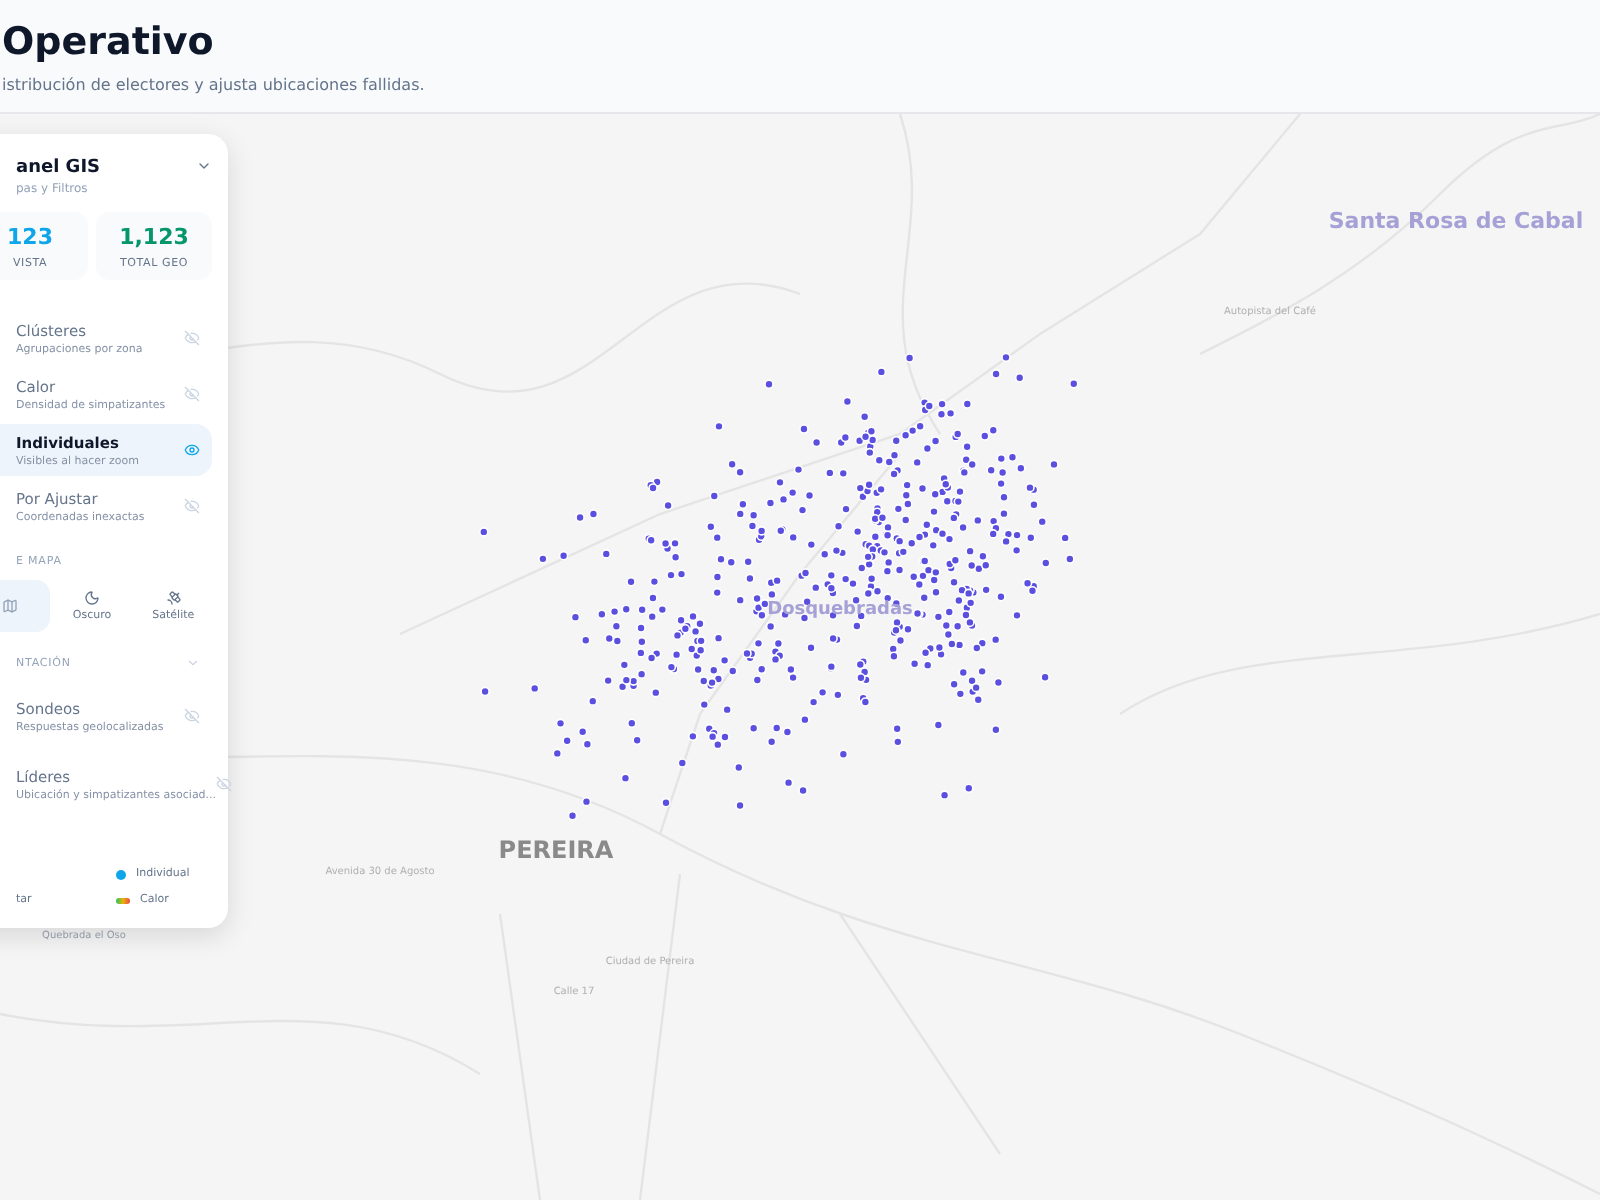 The height and width of the screenshot is (1200, 1600). I want to click on moon-icon, so click(91, 598).